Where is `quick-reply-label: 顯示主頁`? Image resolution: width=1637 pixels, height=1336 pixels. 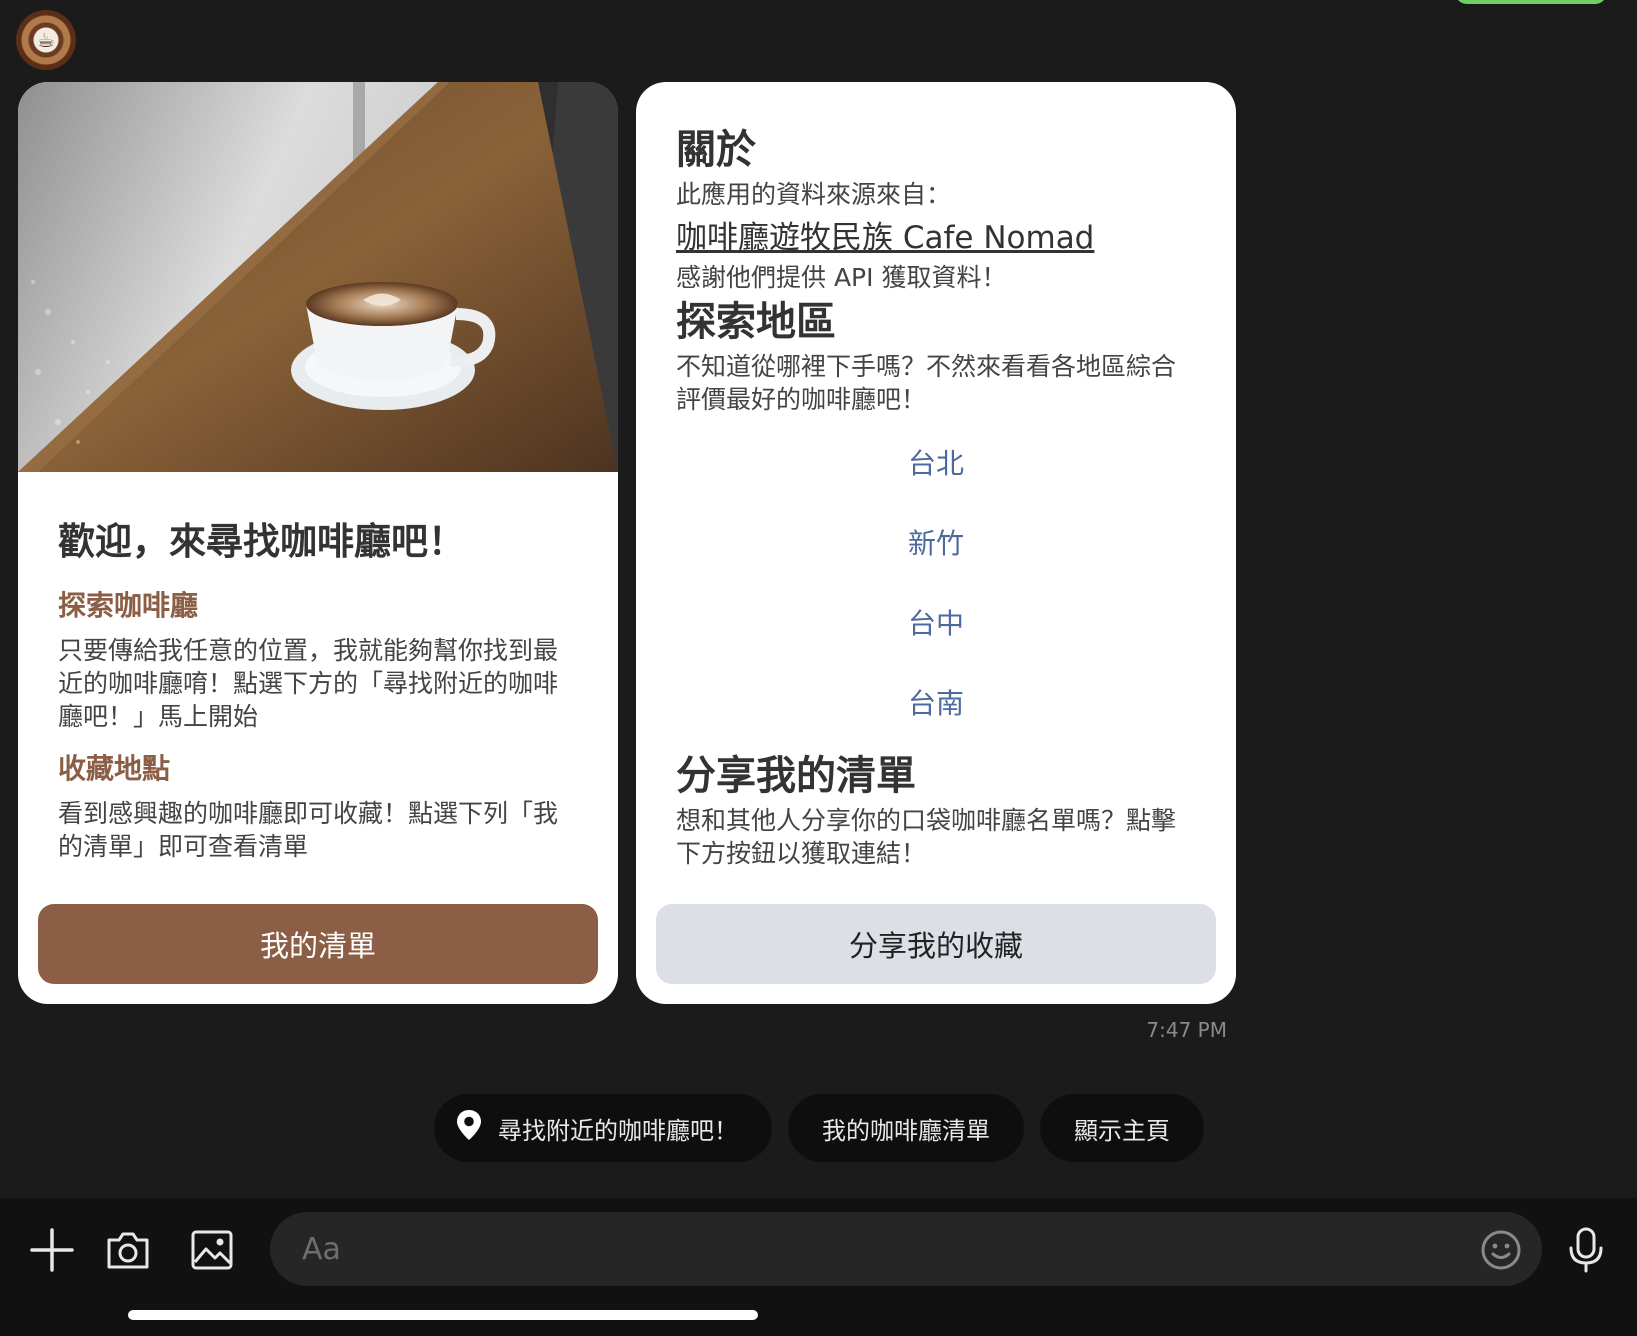
quick-reply-label: 顯示主頁 is located at coordinates (1122, 1130).